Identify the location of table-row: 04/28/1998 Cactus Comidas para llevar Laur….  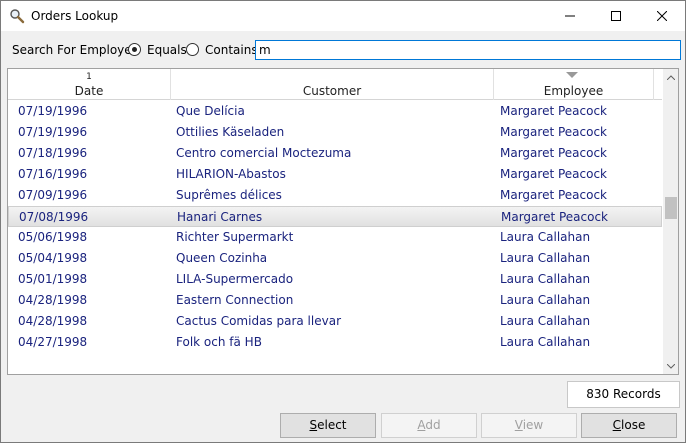
(335, 321).